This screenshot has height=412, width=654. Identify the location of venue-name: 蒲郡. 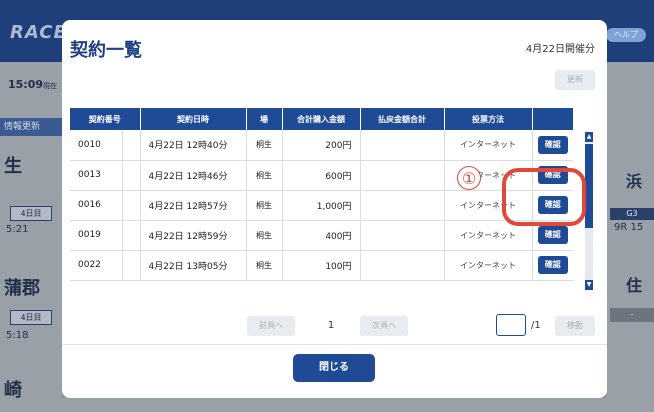
(22, 288).